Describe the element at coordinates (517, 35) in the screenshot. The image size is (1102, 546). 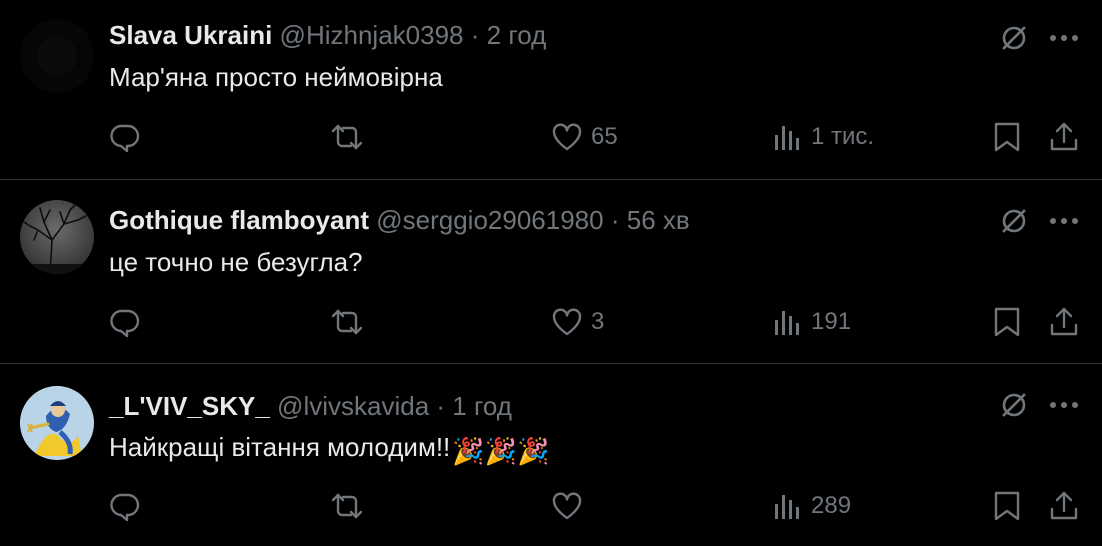
I see `post-time: 2 год` at that location.